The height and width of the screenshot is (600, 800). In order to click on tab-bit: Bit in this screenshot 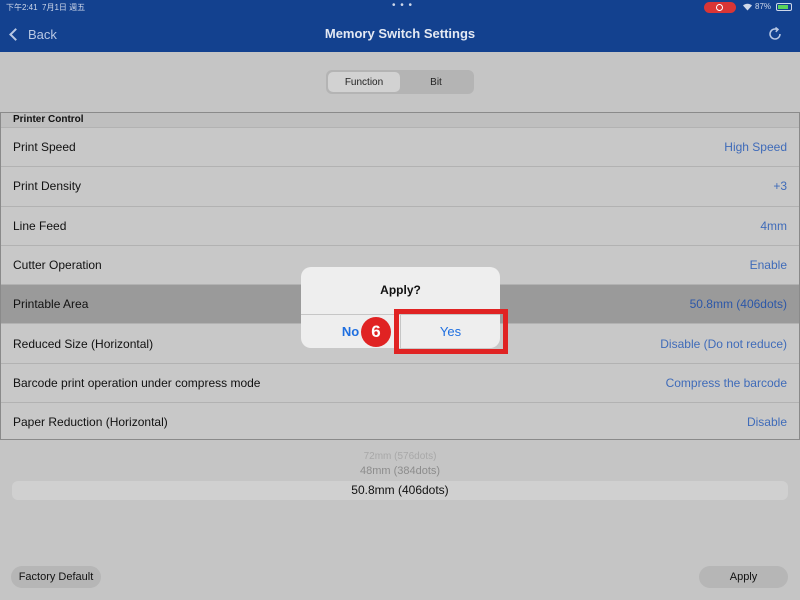, I will do `click(436, 82)`.